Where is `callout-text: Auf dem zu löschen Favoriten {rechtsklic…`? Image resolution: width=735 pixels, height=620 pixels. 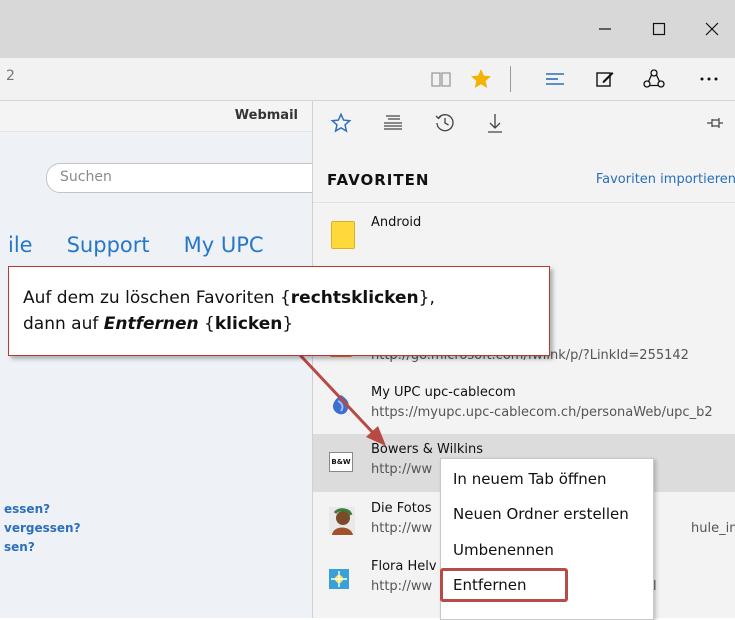
callout-text: Auf dem zu löschen Favoriten {rechtsklic… is located at coordinates (229, 311).